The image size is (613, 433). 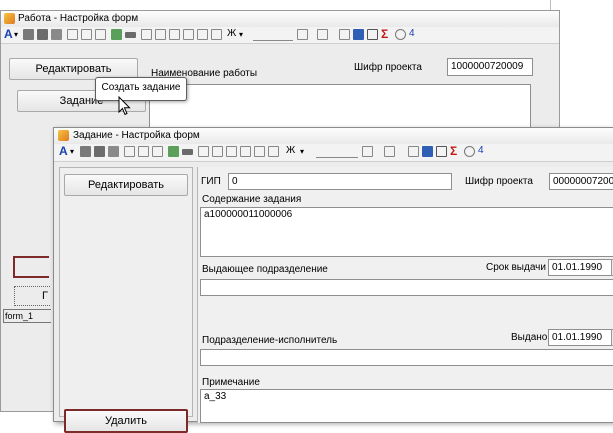 I want to click on back-project-code-field: 1000000720009, so click(x=490, y=67).